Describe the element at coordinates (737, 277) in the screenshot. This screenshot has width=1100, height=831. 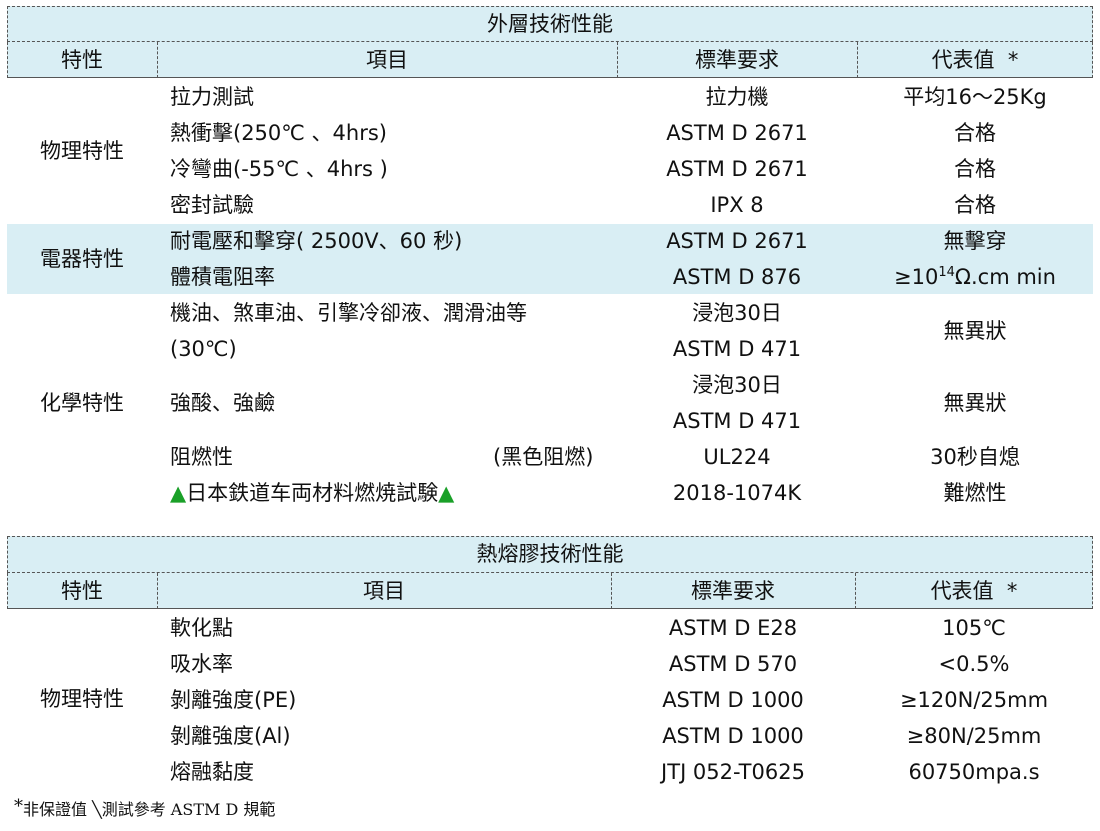
I see `row-standard: ASTM D 876` at that location.